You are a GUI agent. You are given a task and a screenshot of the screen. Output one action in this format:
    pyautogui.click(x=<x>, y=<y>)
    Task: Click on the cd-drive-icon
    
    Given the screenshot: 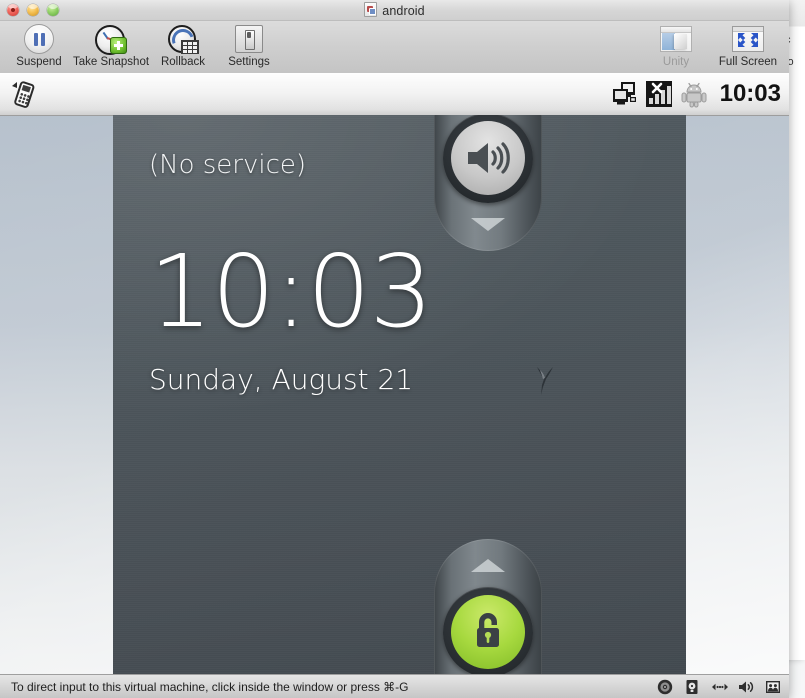 What is the action you would take?
    pyautogui.click(x=665, y=687)
    